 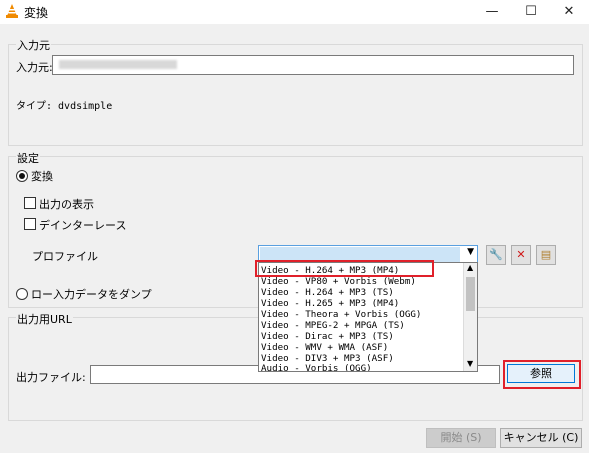 I want to click on profile-option: Video - MPEG-2 + MPGA (TS), so click(x=333, y=325).